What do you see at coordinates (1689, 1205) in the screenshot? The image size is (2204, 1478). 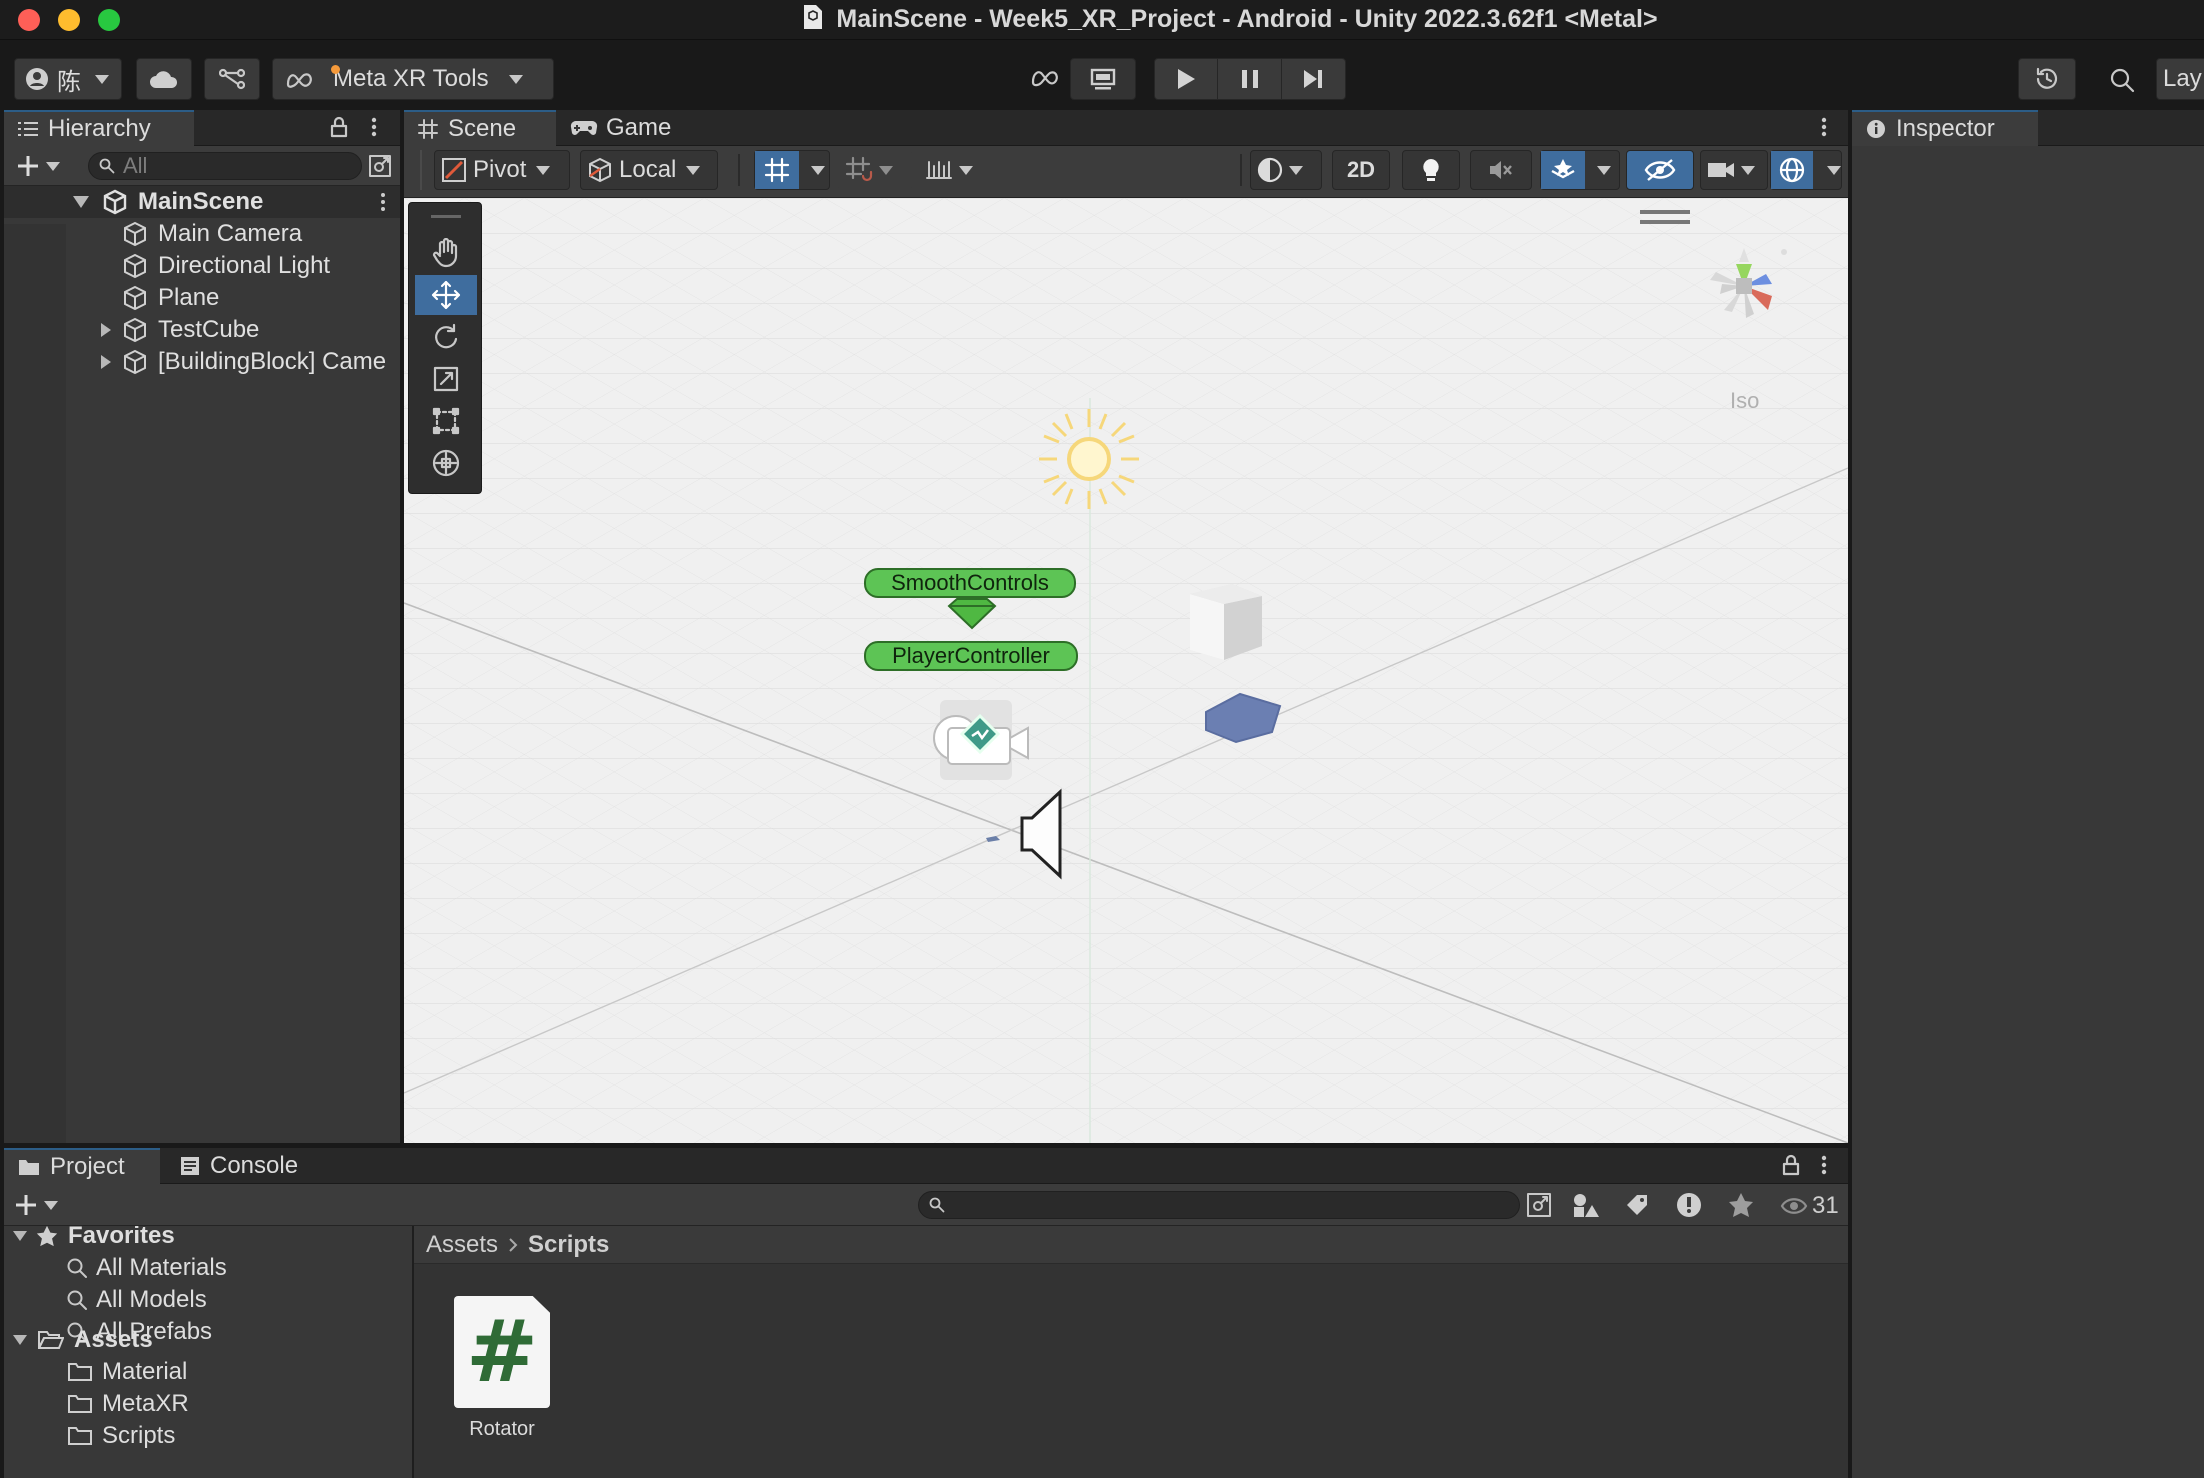 I see `error-filter-icon` at bounding box center [1689, 1205].